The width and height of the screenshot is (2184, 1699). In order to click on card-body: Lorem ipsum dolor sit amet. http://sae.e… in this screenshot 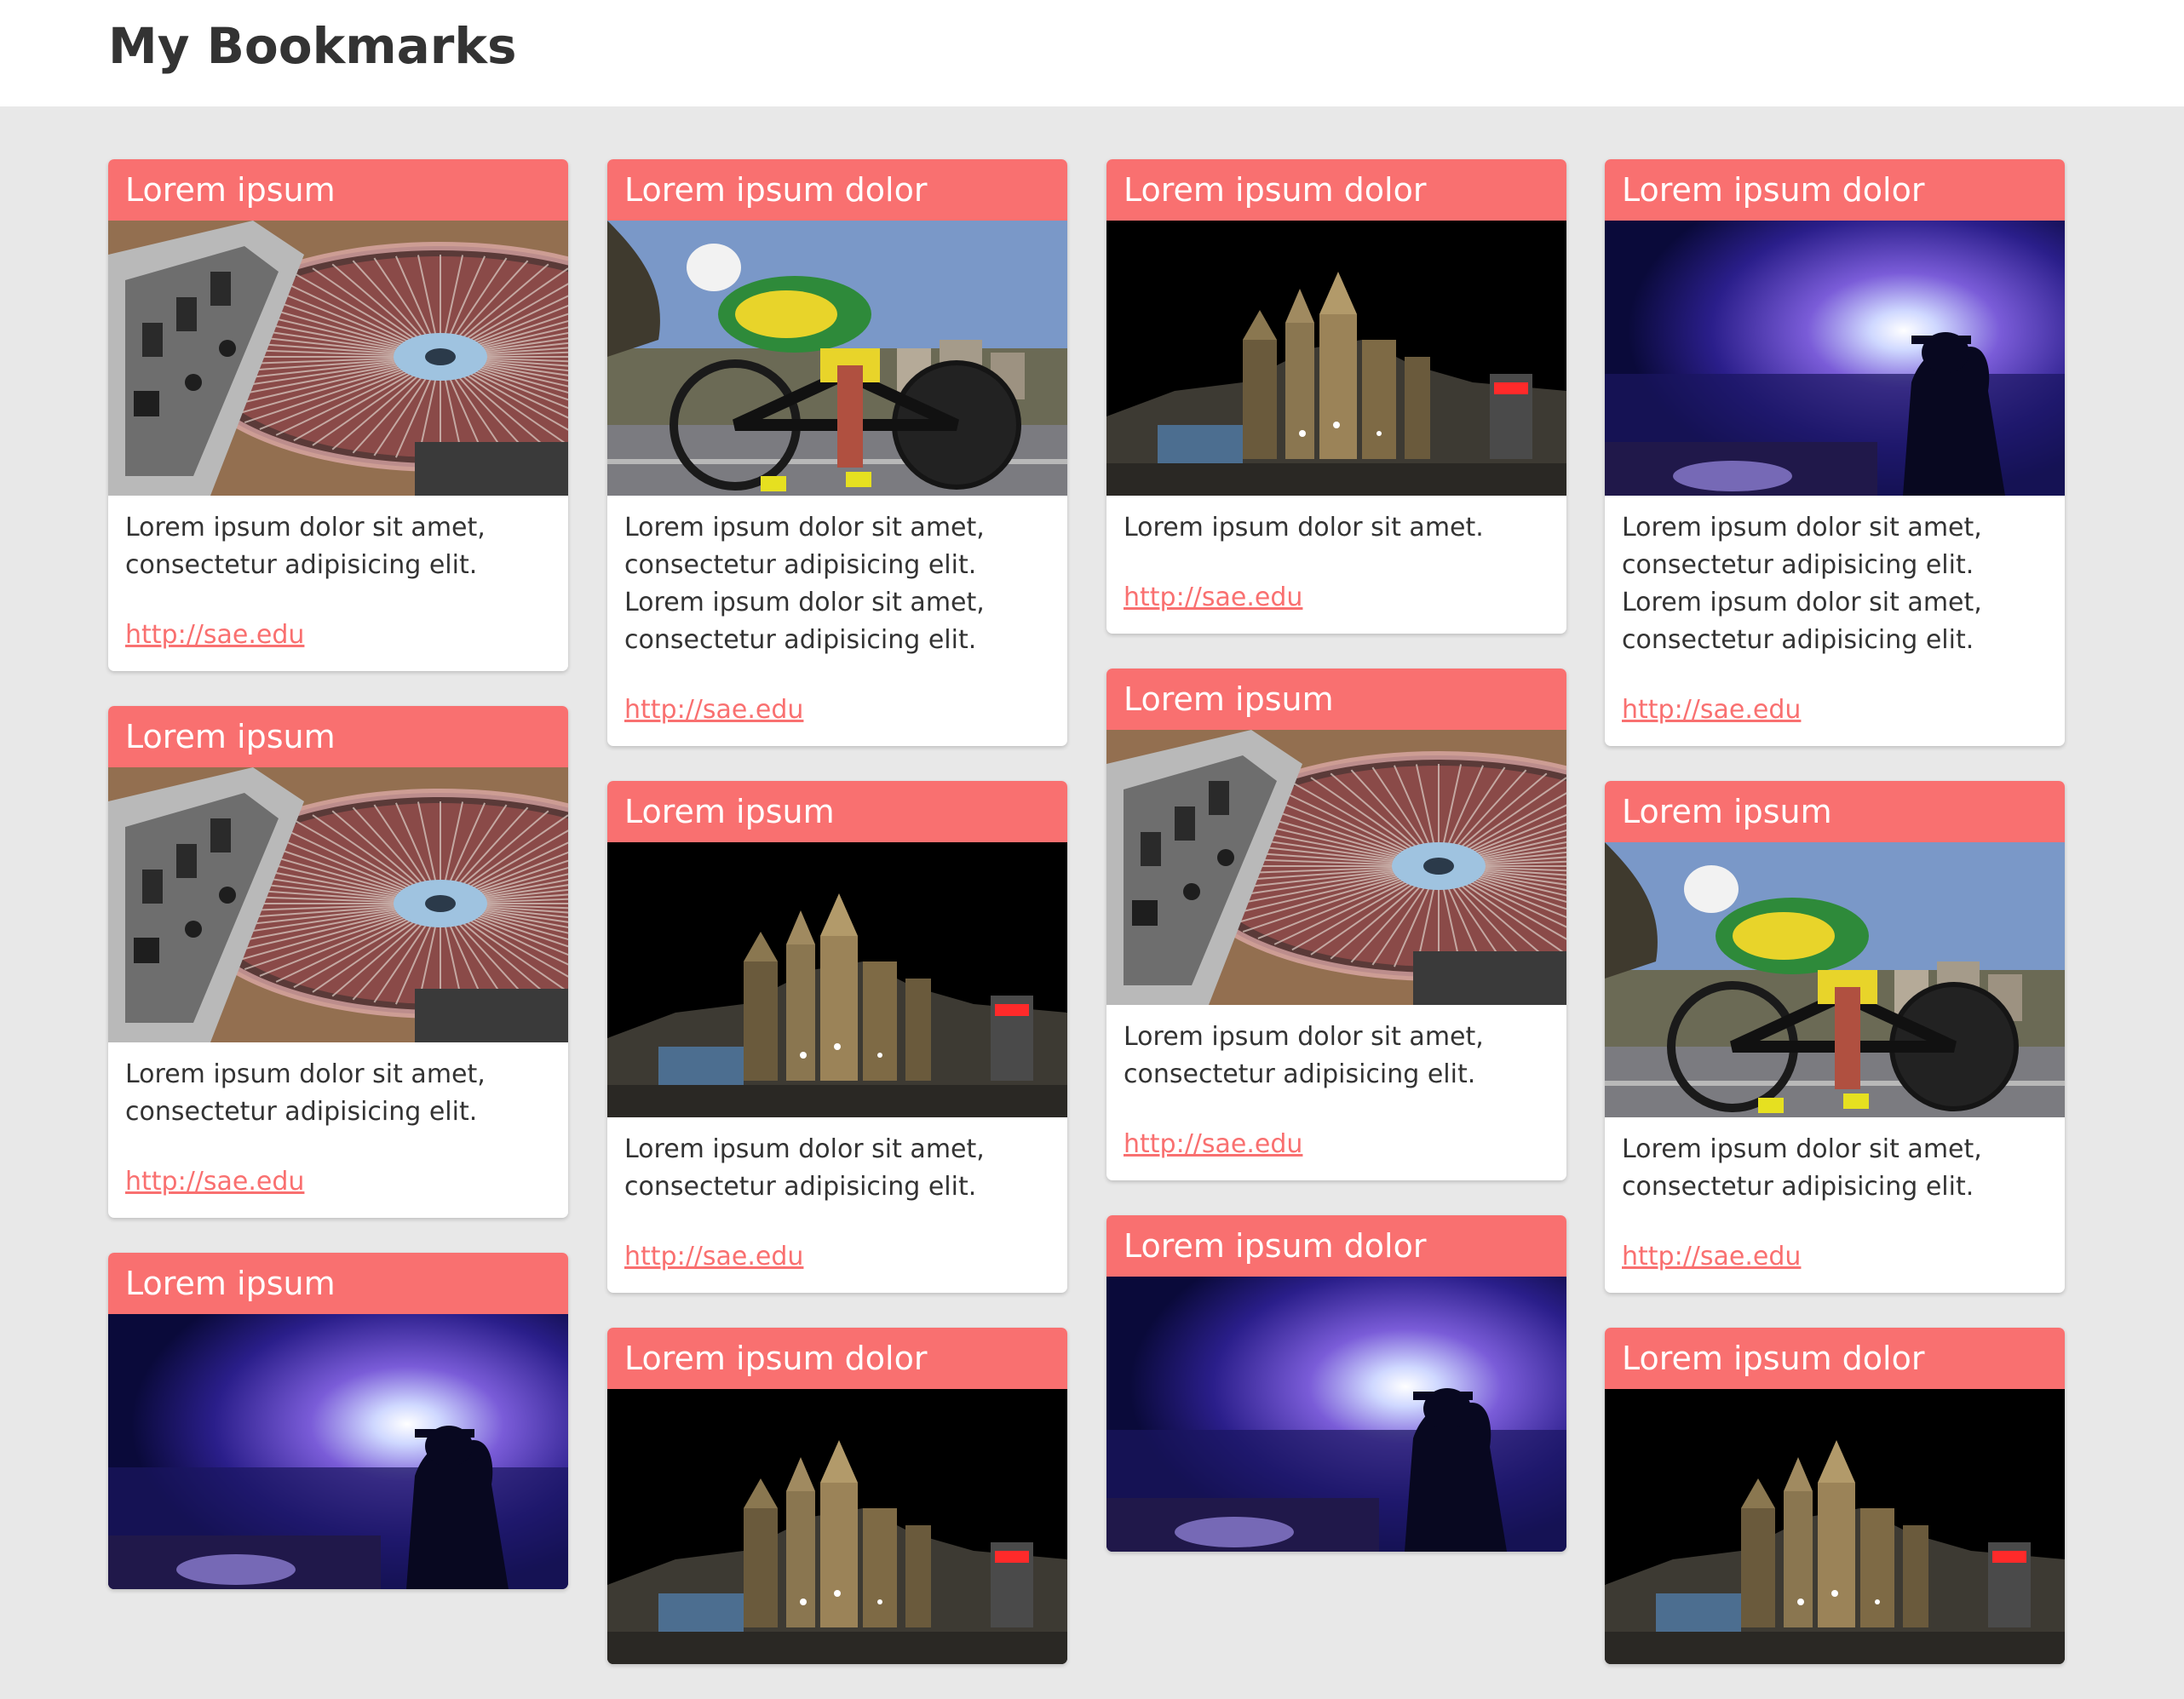, I will do `click(1336, 565)`.